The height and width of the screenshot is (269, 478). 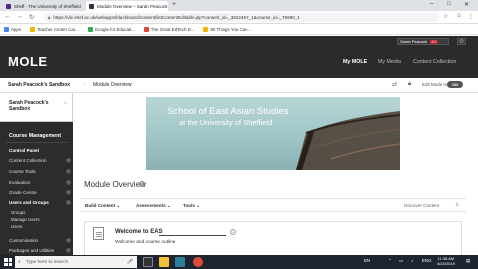 I want to click on sidebar-item-packages-and-utilities: Packages and Utilities, so click(x=31, y=250).